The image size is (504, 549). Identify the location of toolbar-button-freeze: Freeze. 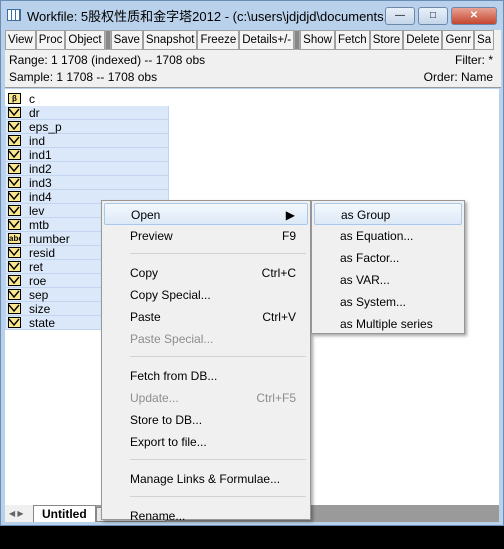
(218, 40).